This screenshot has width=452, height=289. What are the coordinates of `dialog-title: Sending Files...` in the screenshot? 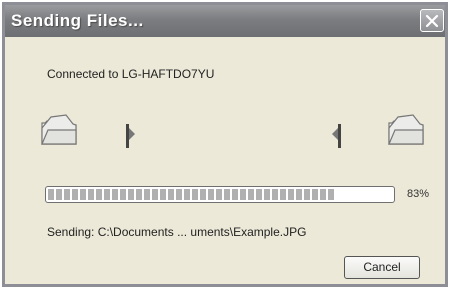 It's located at (77, 20).